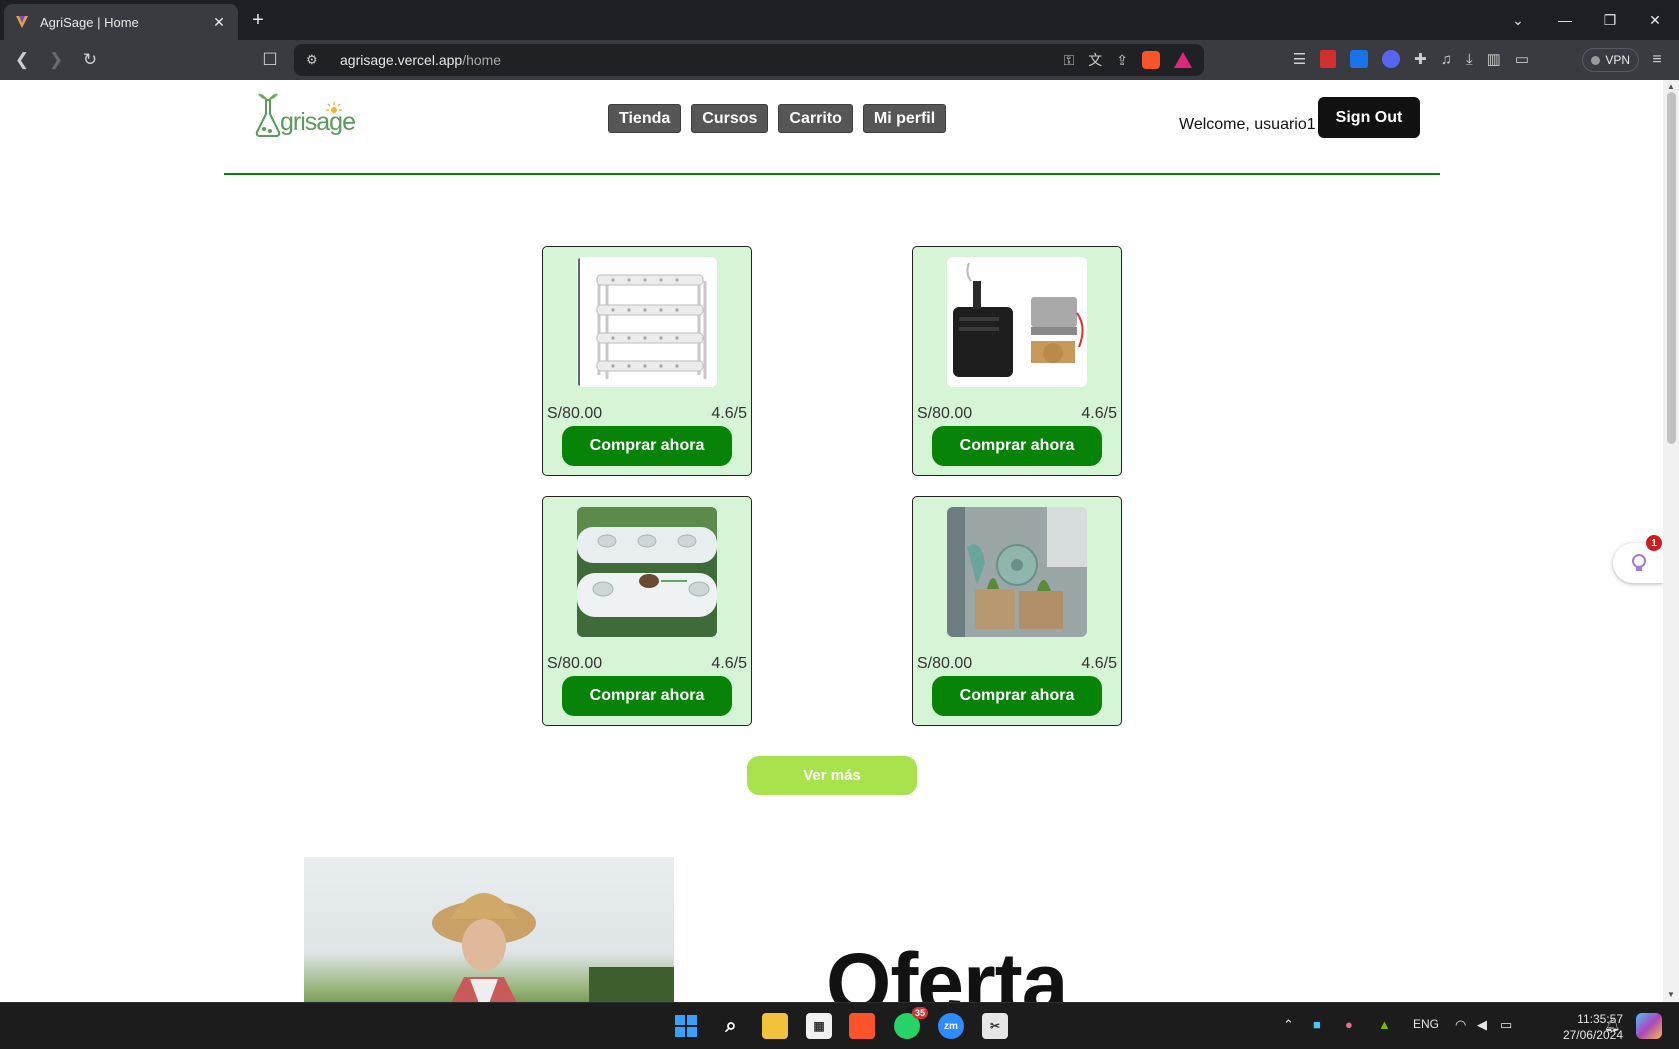 The image size is (1679, 1049). Describe the element at coordinates (1596, 60) in the screenshot. I see `vpn-status-icon` at that location.